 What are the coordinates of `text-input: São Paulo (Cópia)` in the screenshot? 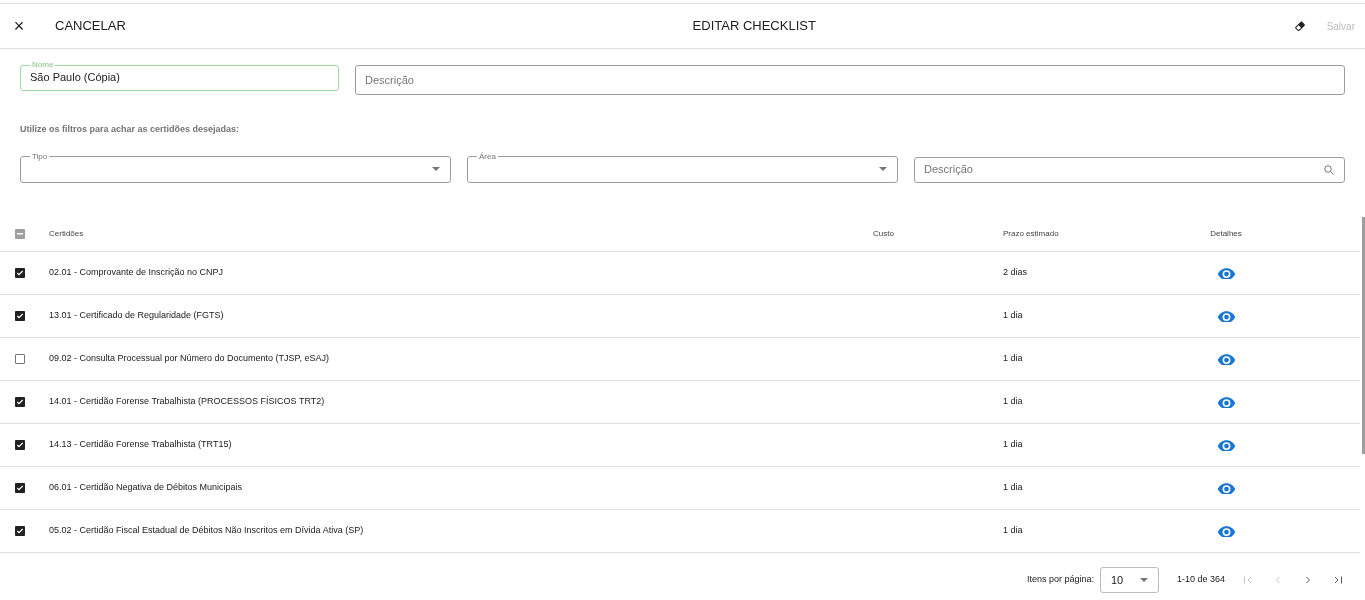 It's located at (179, 77).